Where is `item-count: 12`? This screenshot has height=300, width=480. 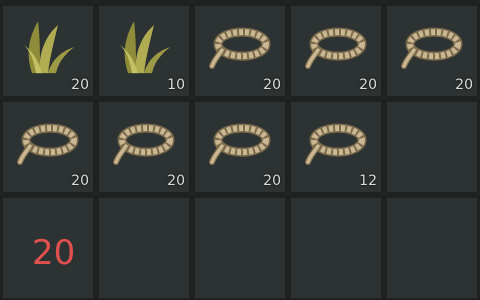
item-count: 12 is located at coordinates (368, 181).